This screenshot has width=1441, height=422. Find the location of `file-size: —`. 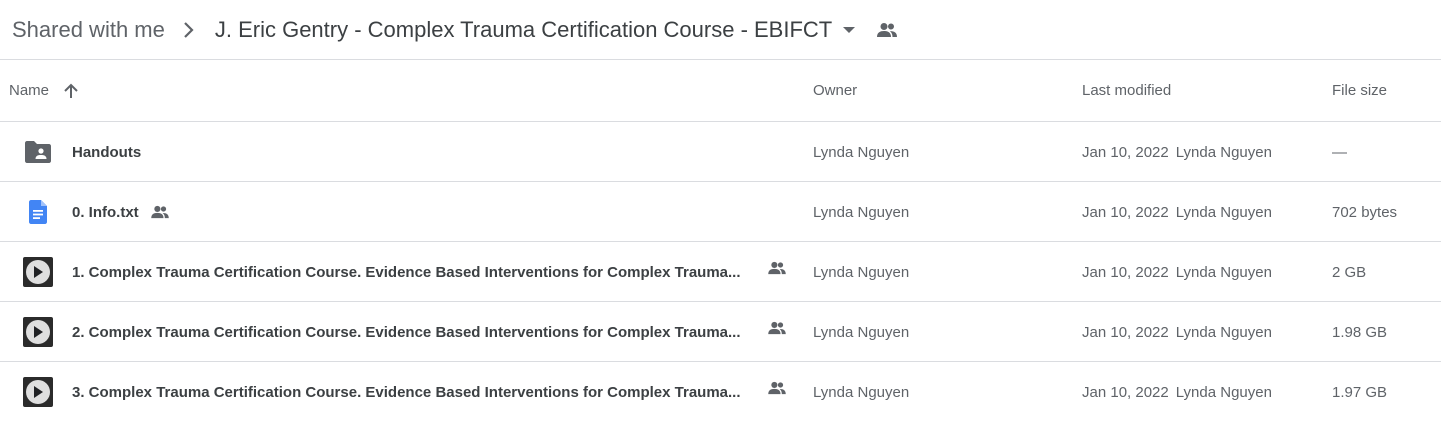

file-size: — is located at coordinates (1339, 152).